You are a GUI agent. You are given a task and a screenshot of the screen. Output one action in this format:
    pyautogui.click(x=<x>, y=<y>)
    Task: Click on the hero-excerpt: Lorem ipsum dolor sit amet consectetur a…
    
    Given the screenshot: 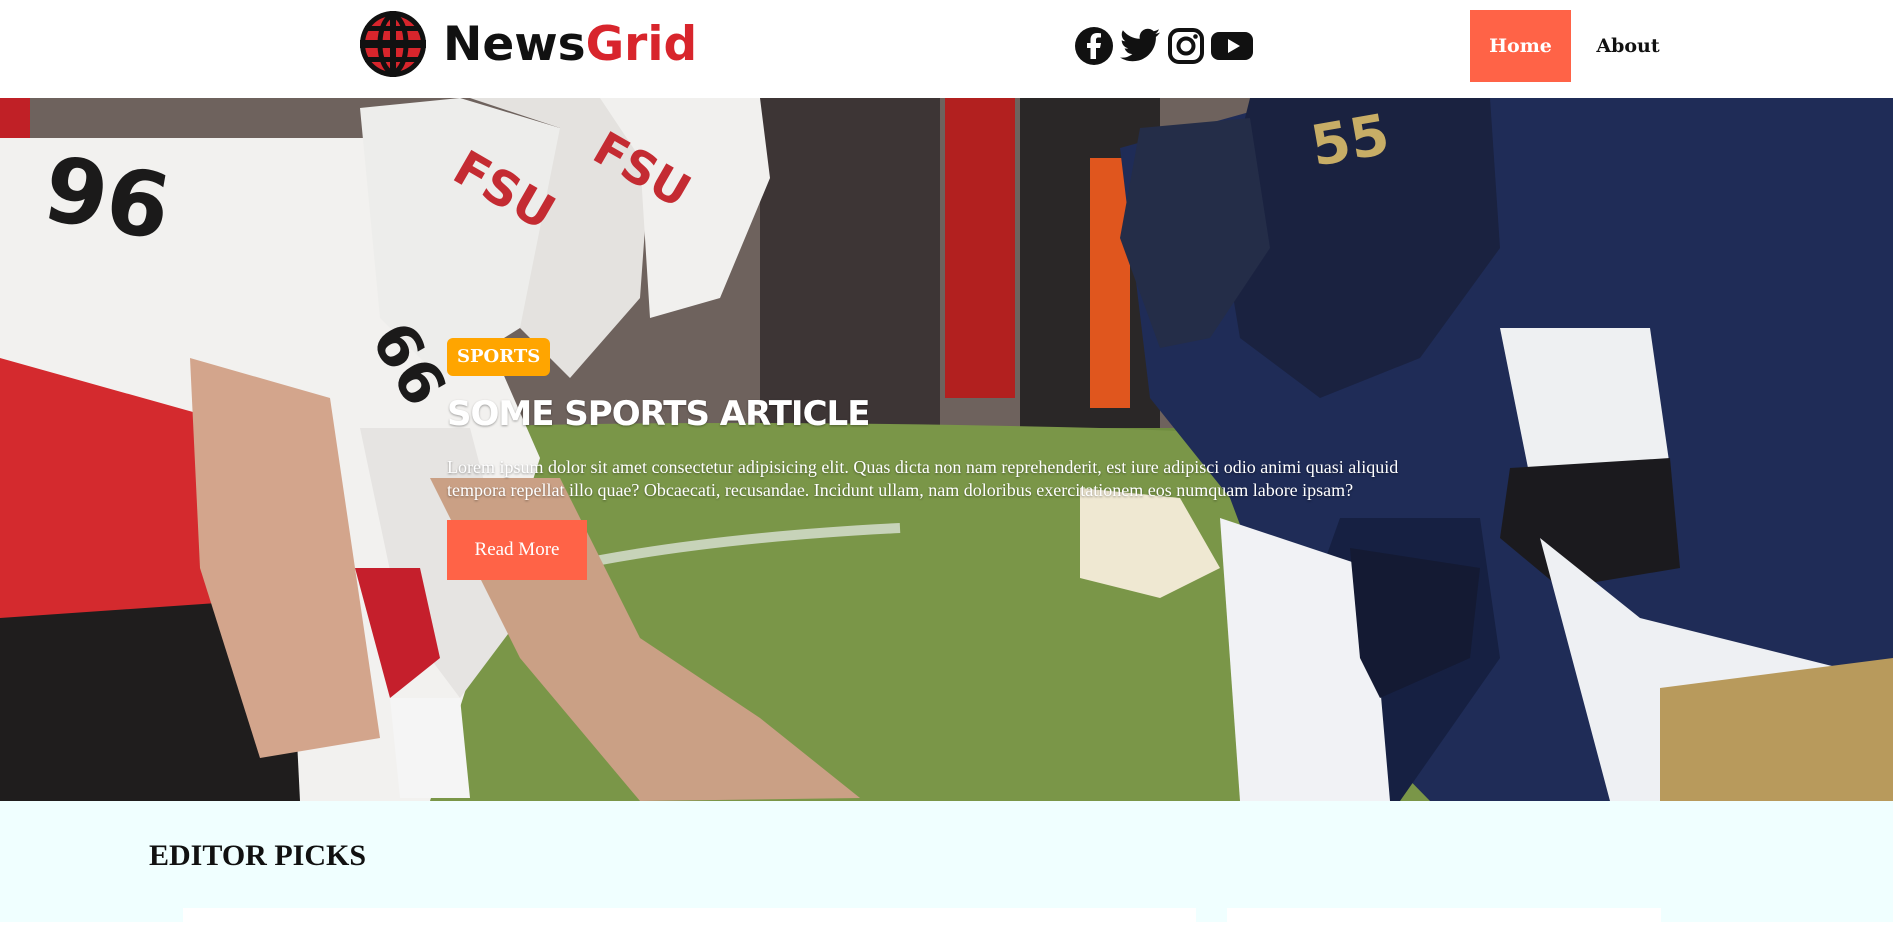 What is the action you would take?
    pyautogui.click(x=923, y=478)
    